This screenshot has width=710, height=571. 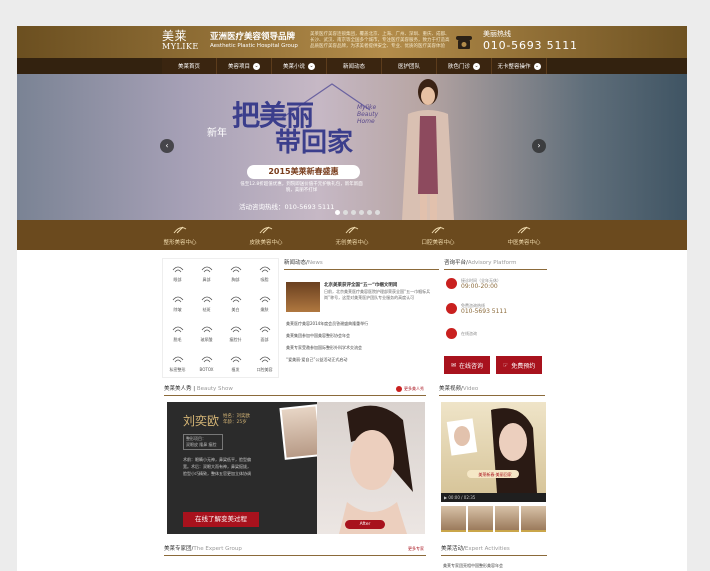 I want to click on project-item: 鼻部, so click(x=206, y=274).